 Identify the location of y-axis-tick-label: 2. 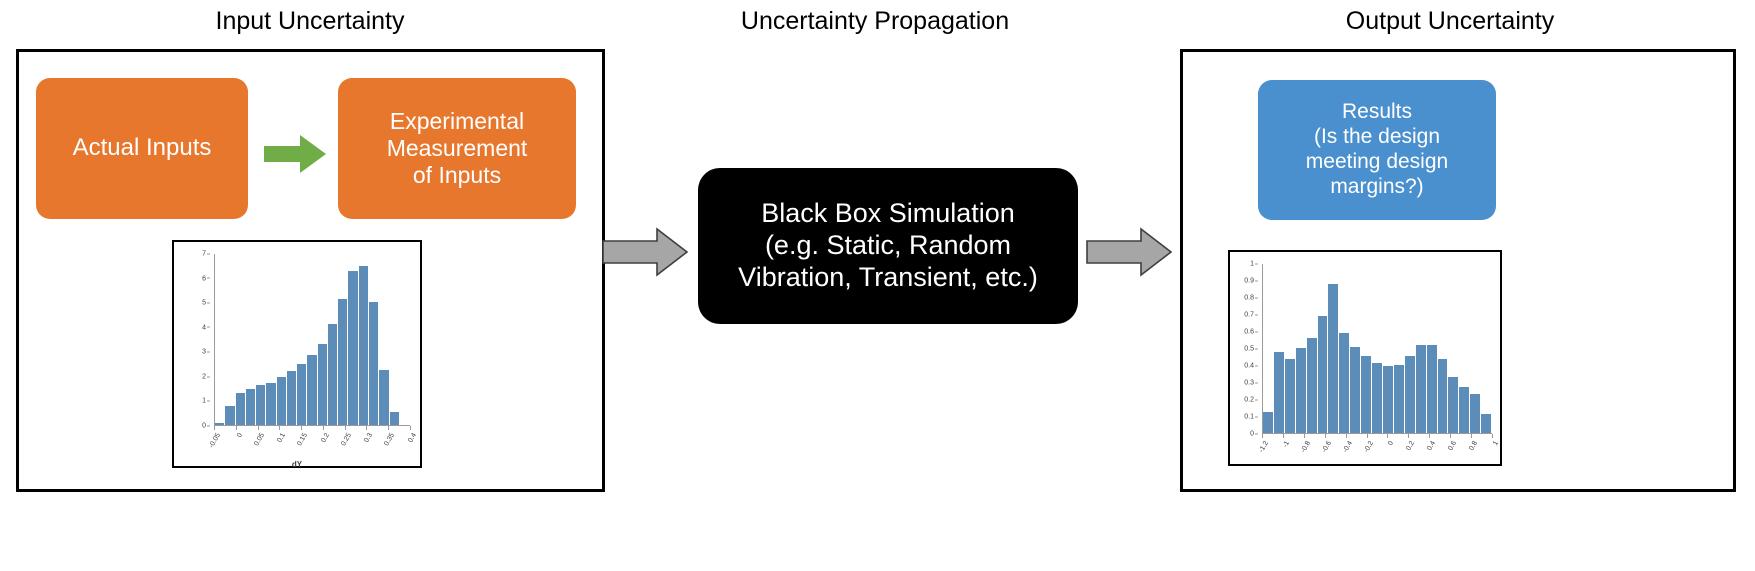
(199, 376).